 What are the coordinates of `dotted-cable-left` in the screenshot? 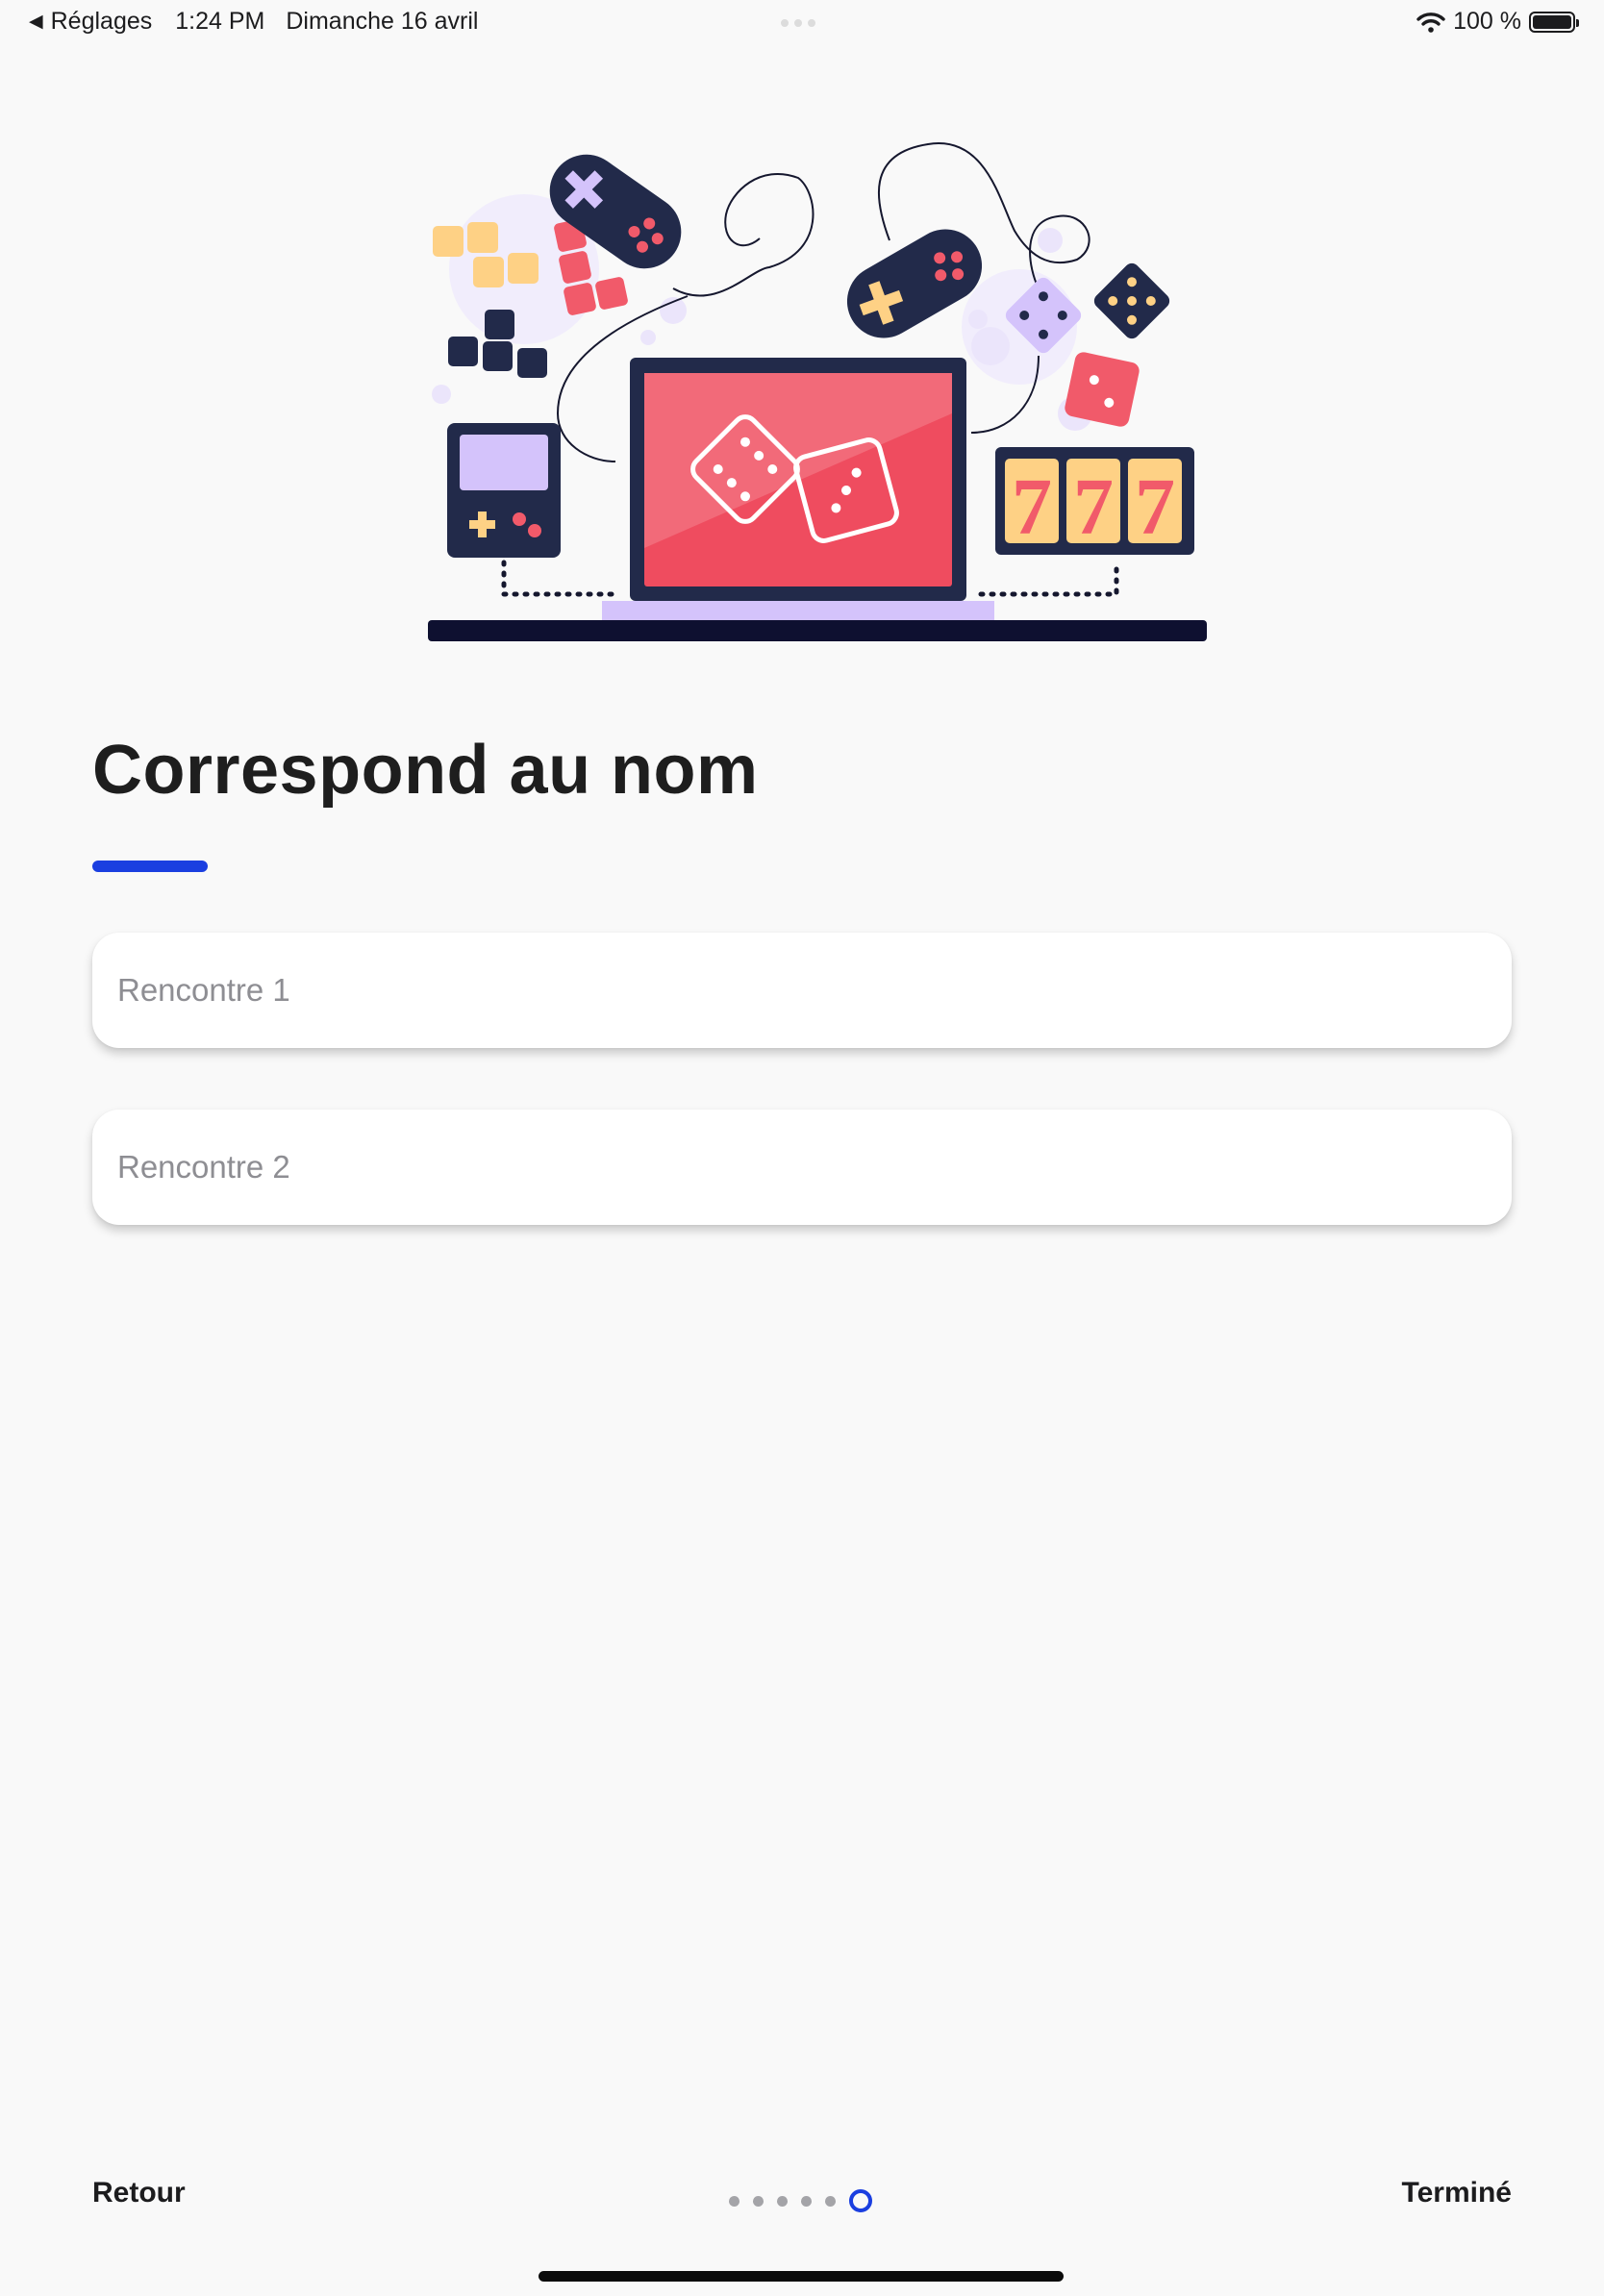 It's located at (560, 578).